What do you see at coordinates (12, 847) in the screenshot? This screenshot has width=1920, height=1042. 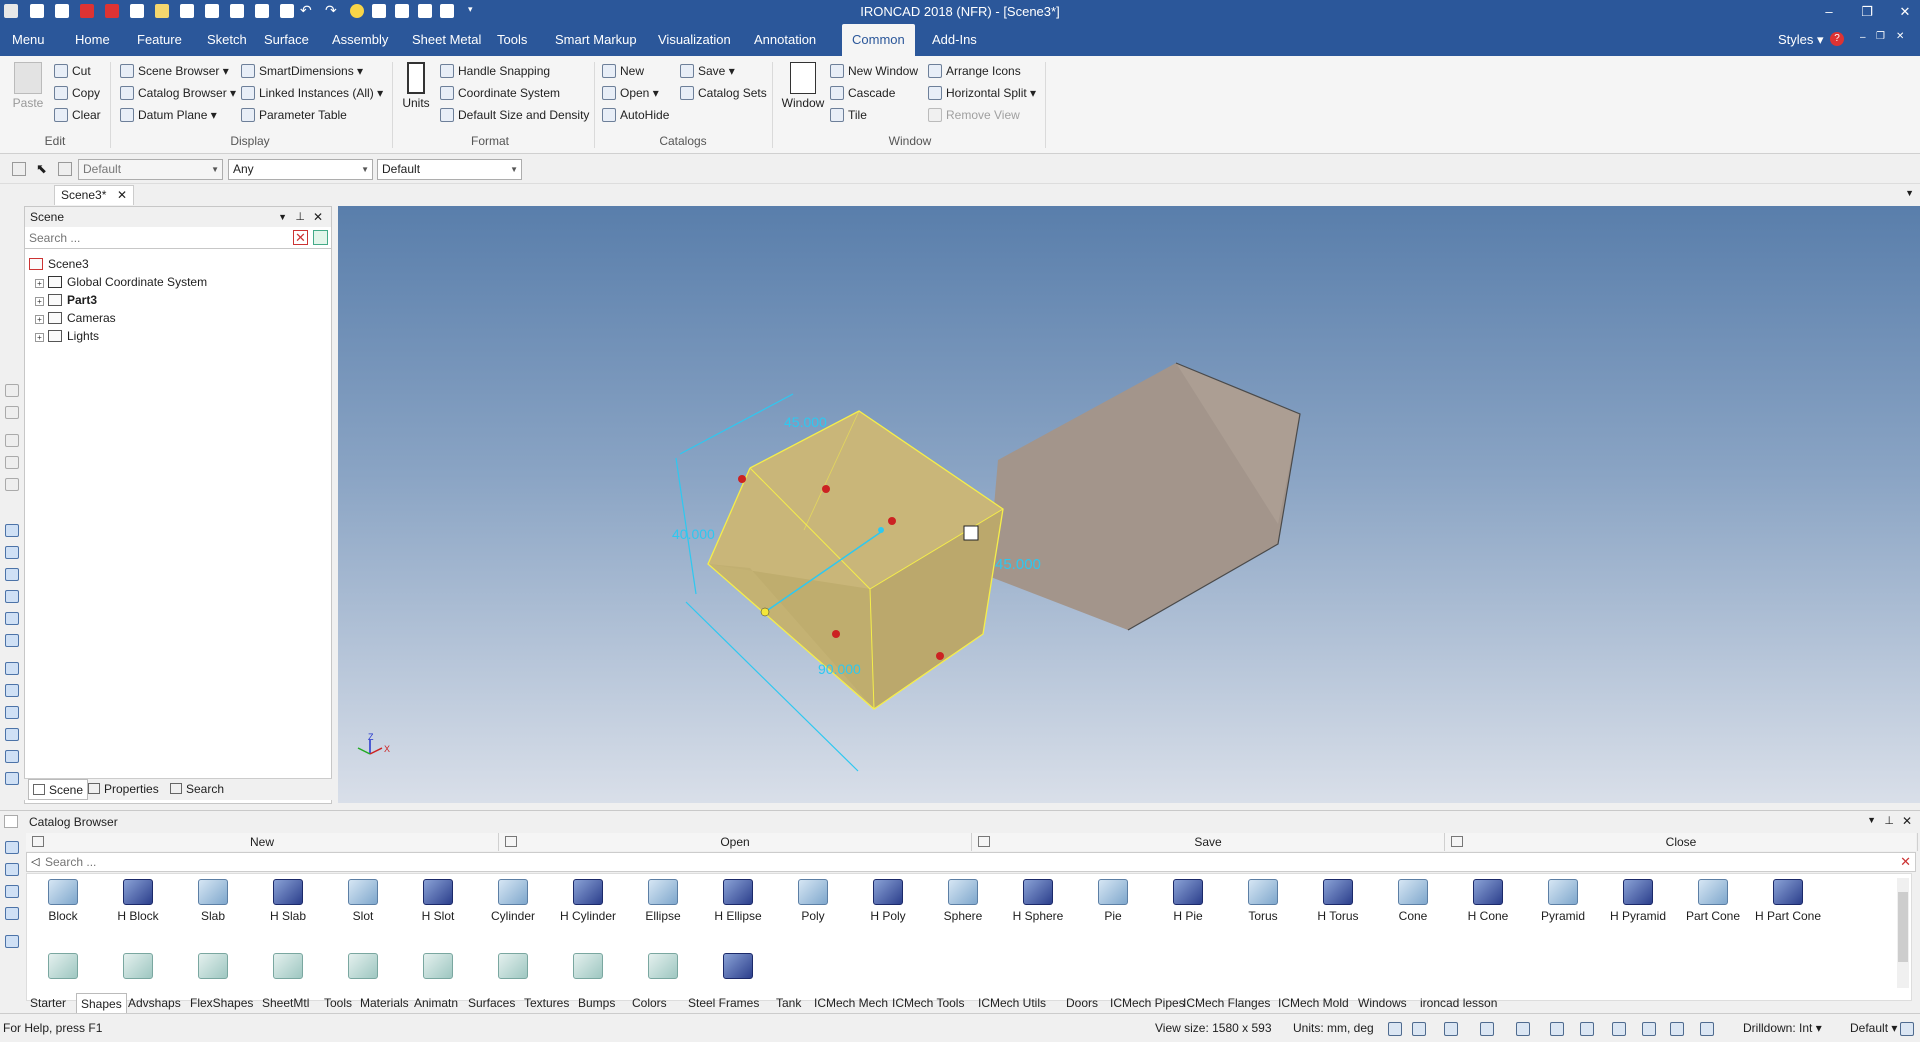 I see `catalog-side-icon` at bounding box center [12, 847].